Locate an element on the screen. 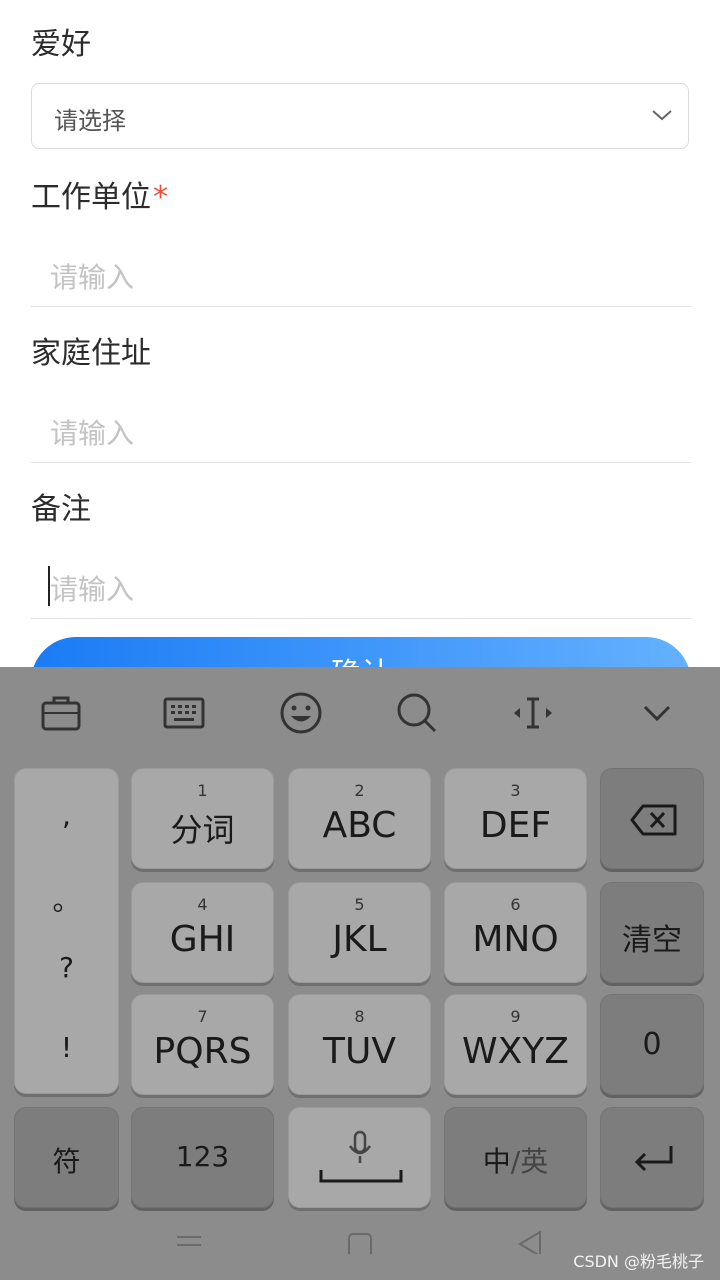 This screenshot has height=1280, width=720. enter-key is located at coordinates (652, 1157).